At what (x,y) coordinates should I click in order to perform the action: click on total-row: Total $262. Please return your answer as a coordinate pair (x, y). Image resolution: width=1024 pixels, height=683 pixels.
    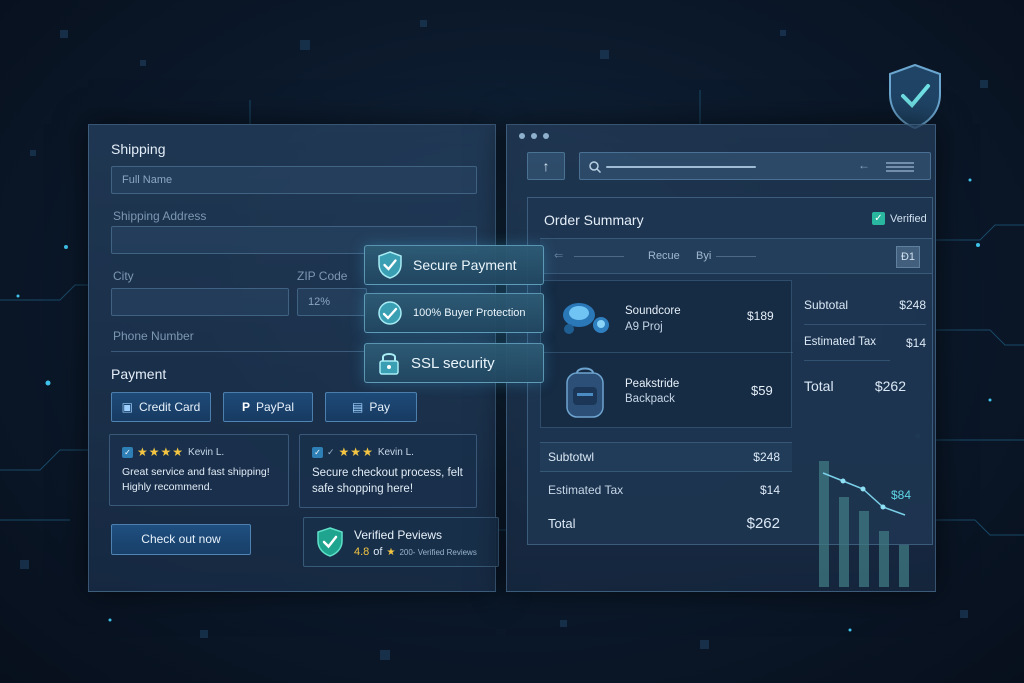
    Looking at the image, I should click on (666, 523).